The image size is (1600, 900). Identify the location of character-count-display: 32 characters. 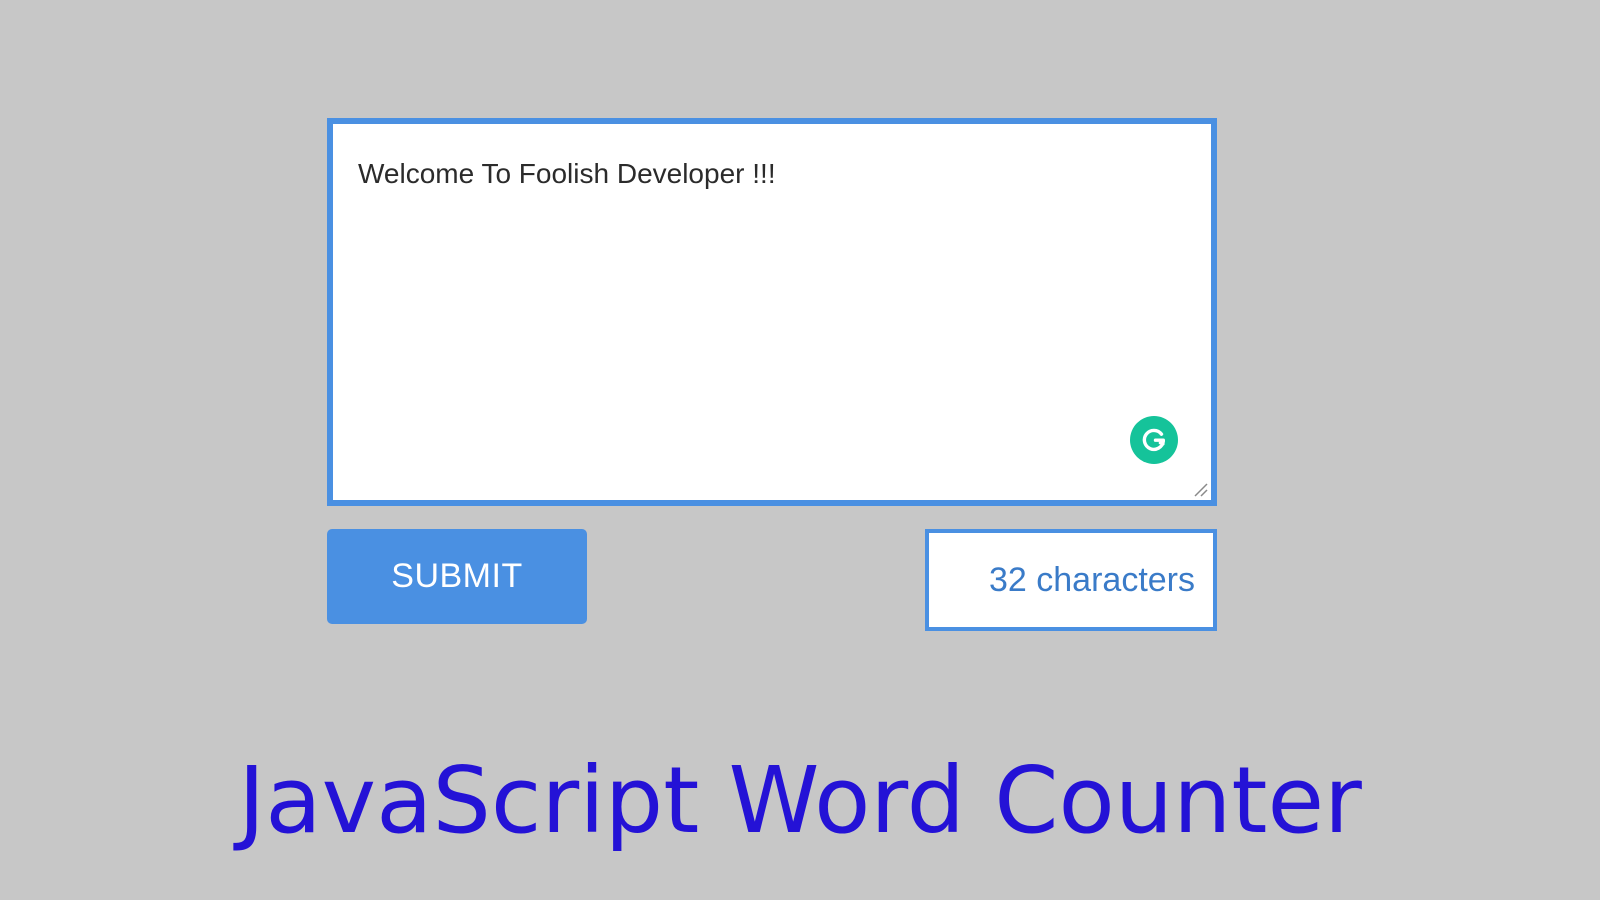
(1071, 580).